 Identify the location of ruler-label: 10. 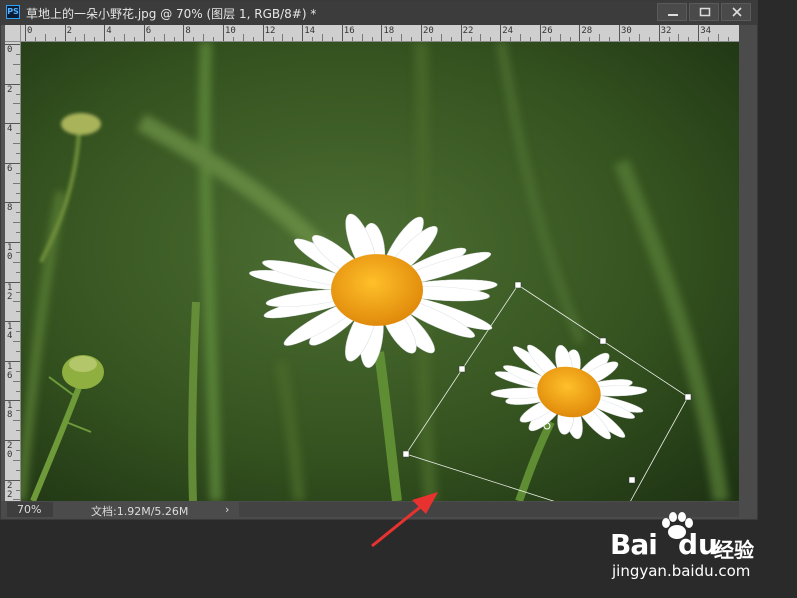
(230, 31).